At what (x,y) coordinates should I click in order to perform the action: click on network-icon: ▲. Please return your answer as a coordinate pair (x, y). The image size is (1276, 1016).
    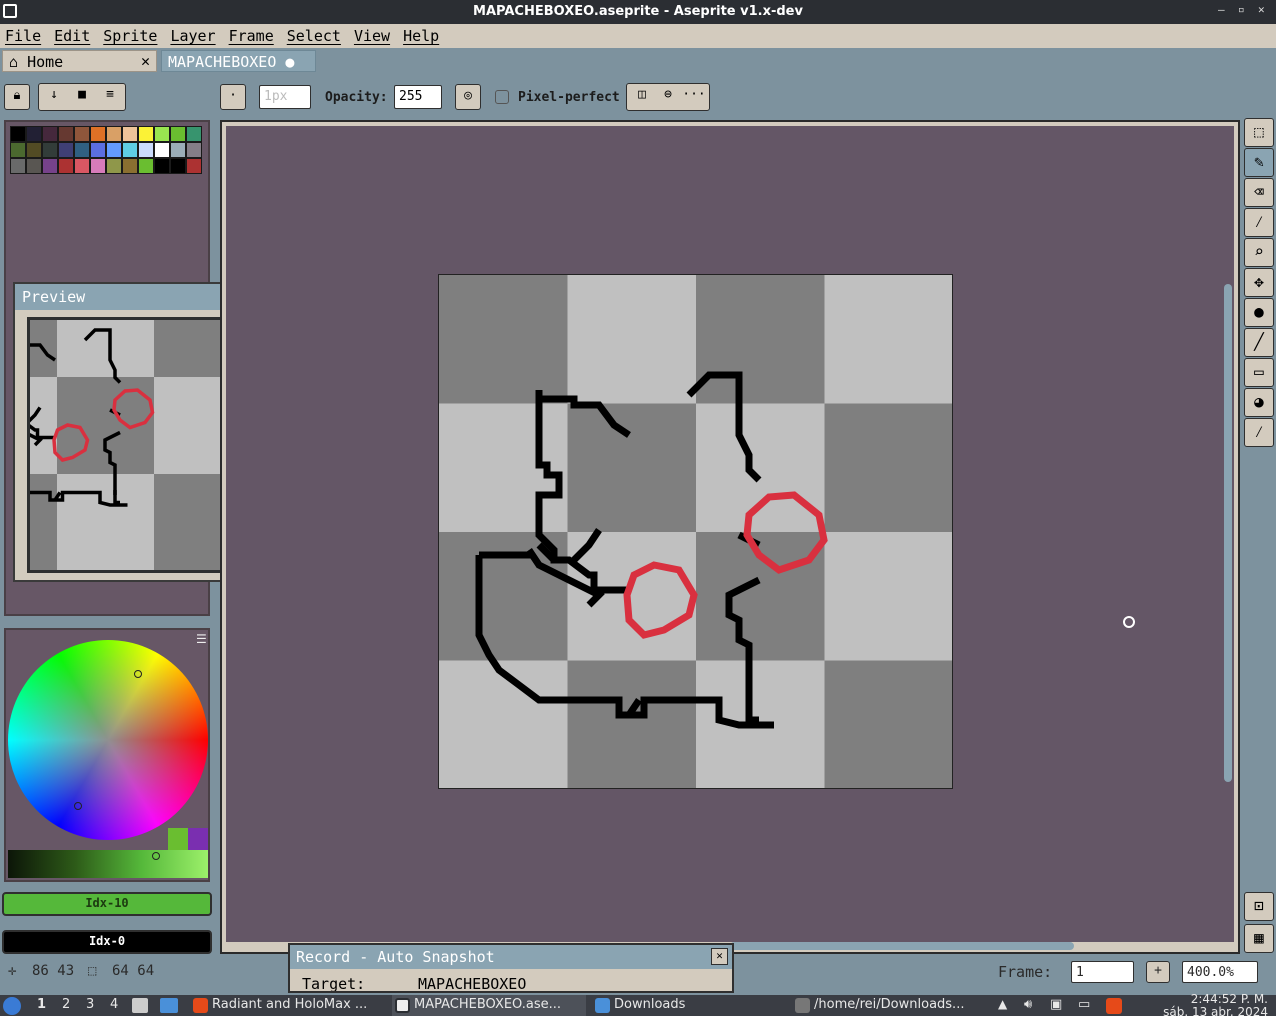
    Looking at the image, I should click on (1002, 1004).